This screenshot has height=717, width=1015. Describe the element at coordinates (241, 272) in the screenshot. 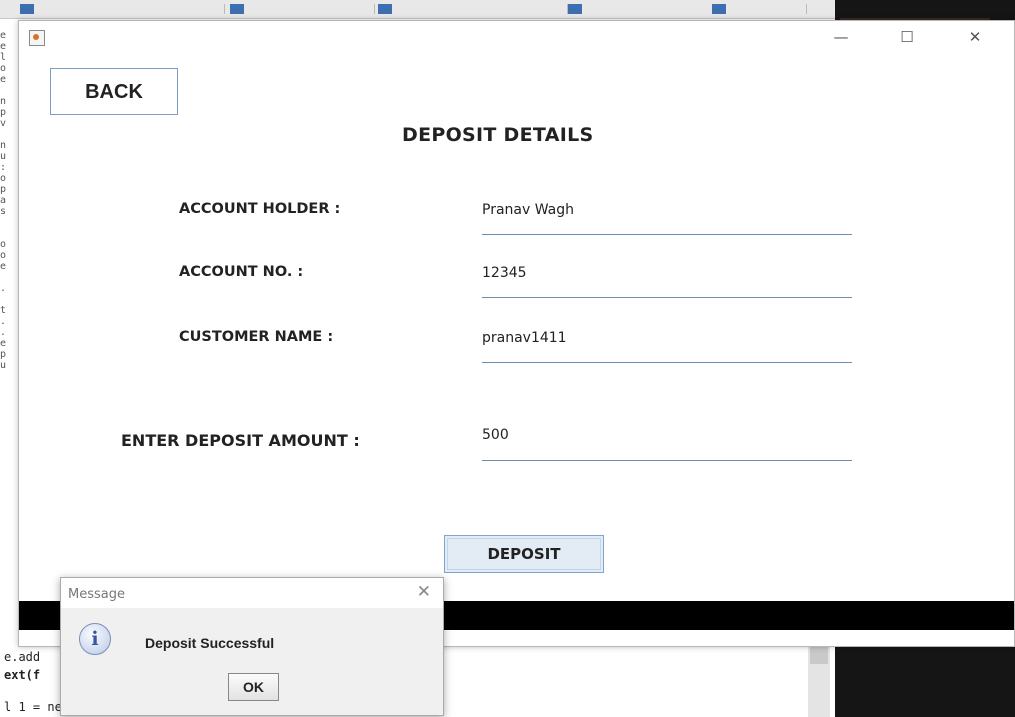

I see `account-no-label: ACCOUNT NO. :` at that location.